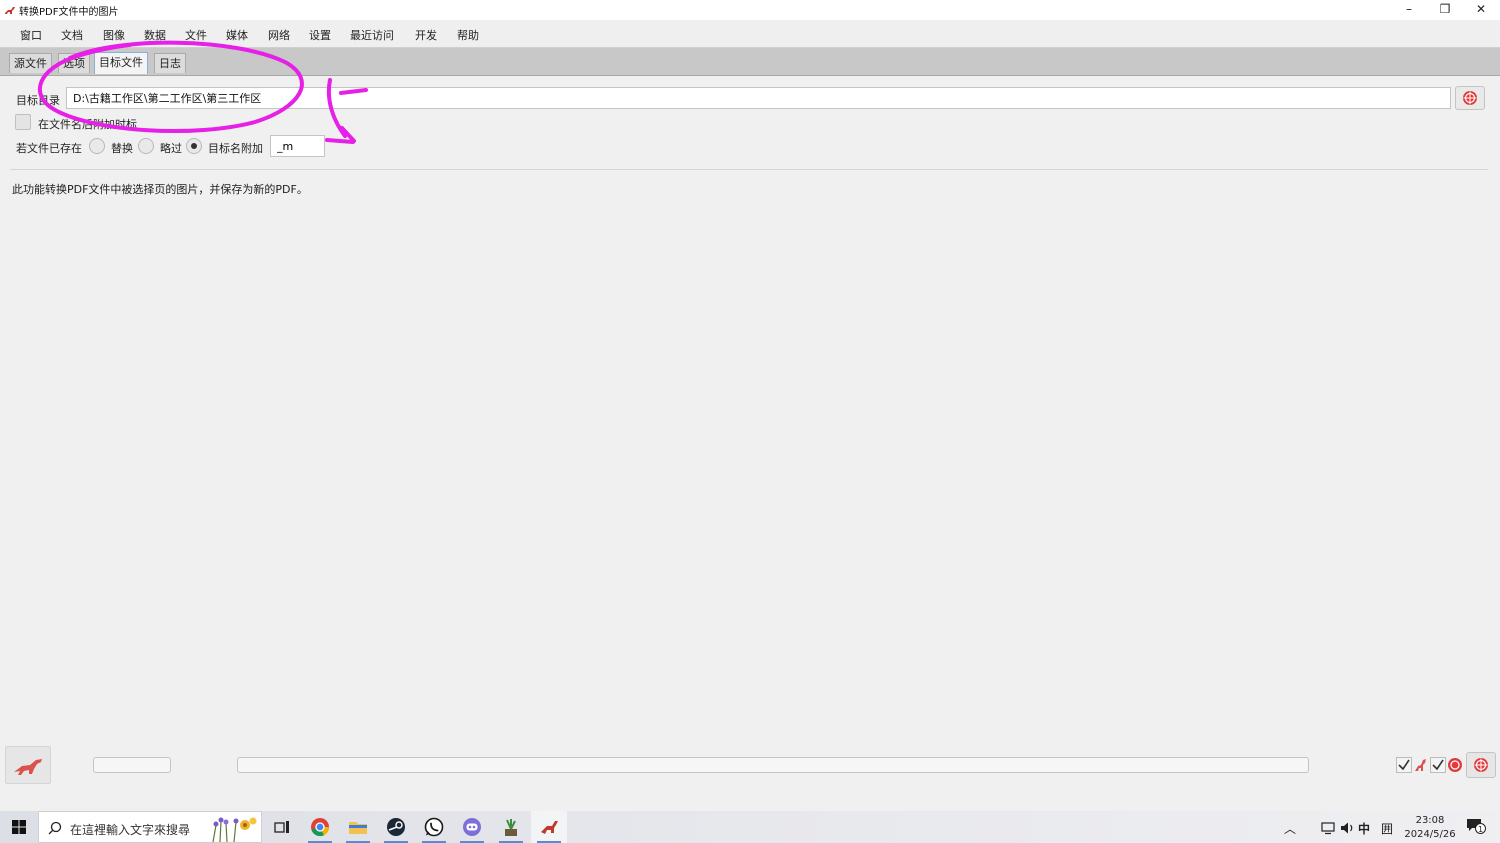 Image resolution: width=1500 pixels, height=843 pixels. I want to click on target-dir-input, so click(758, 98).